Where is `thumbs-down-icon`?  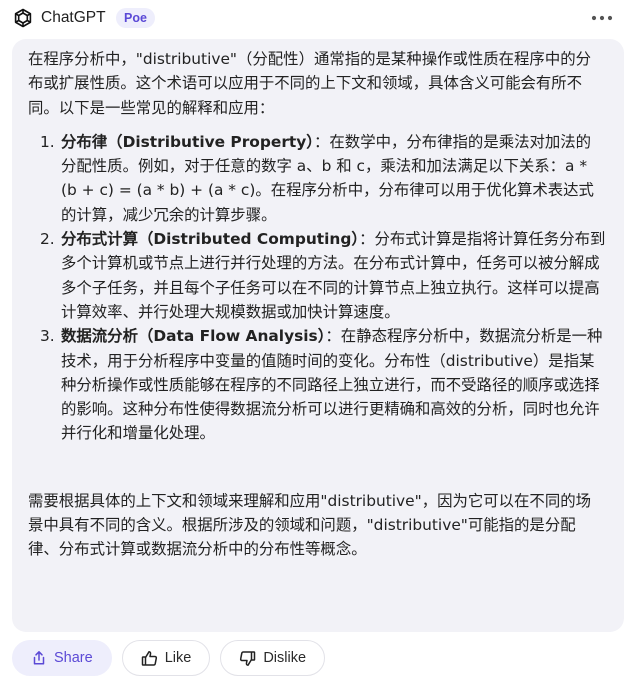
thumbs-down-icon is located at coordinates (247, 658).